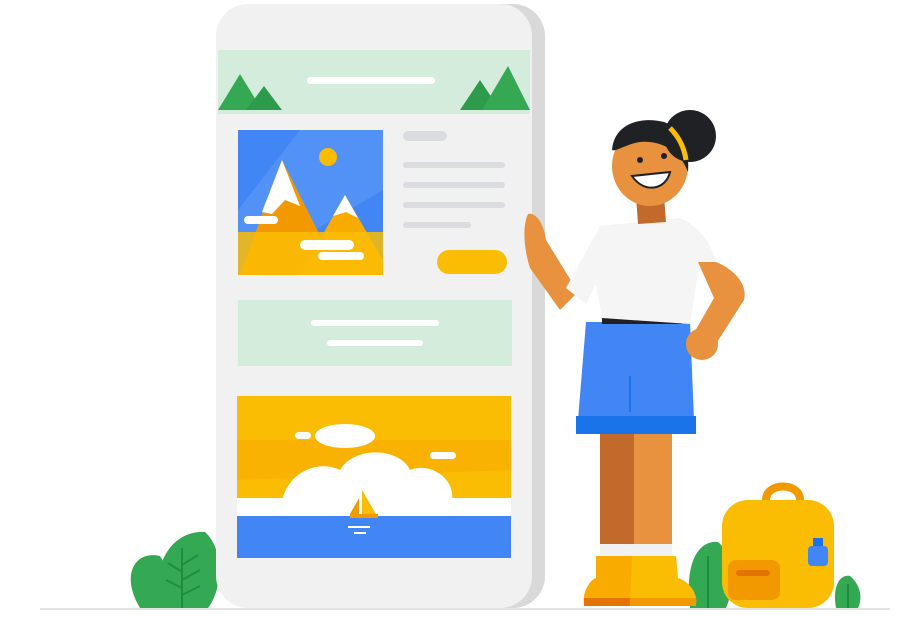 The height and width of the screenshot is (623, 923). What do you see at coordinates (310, 202) in the screenshot?
I see `mountain-photo-icon` at bounding box center [310, 202].